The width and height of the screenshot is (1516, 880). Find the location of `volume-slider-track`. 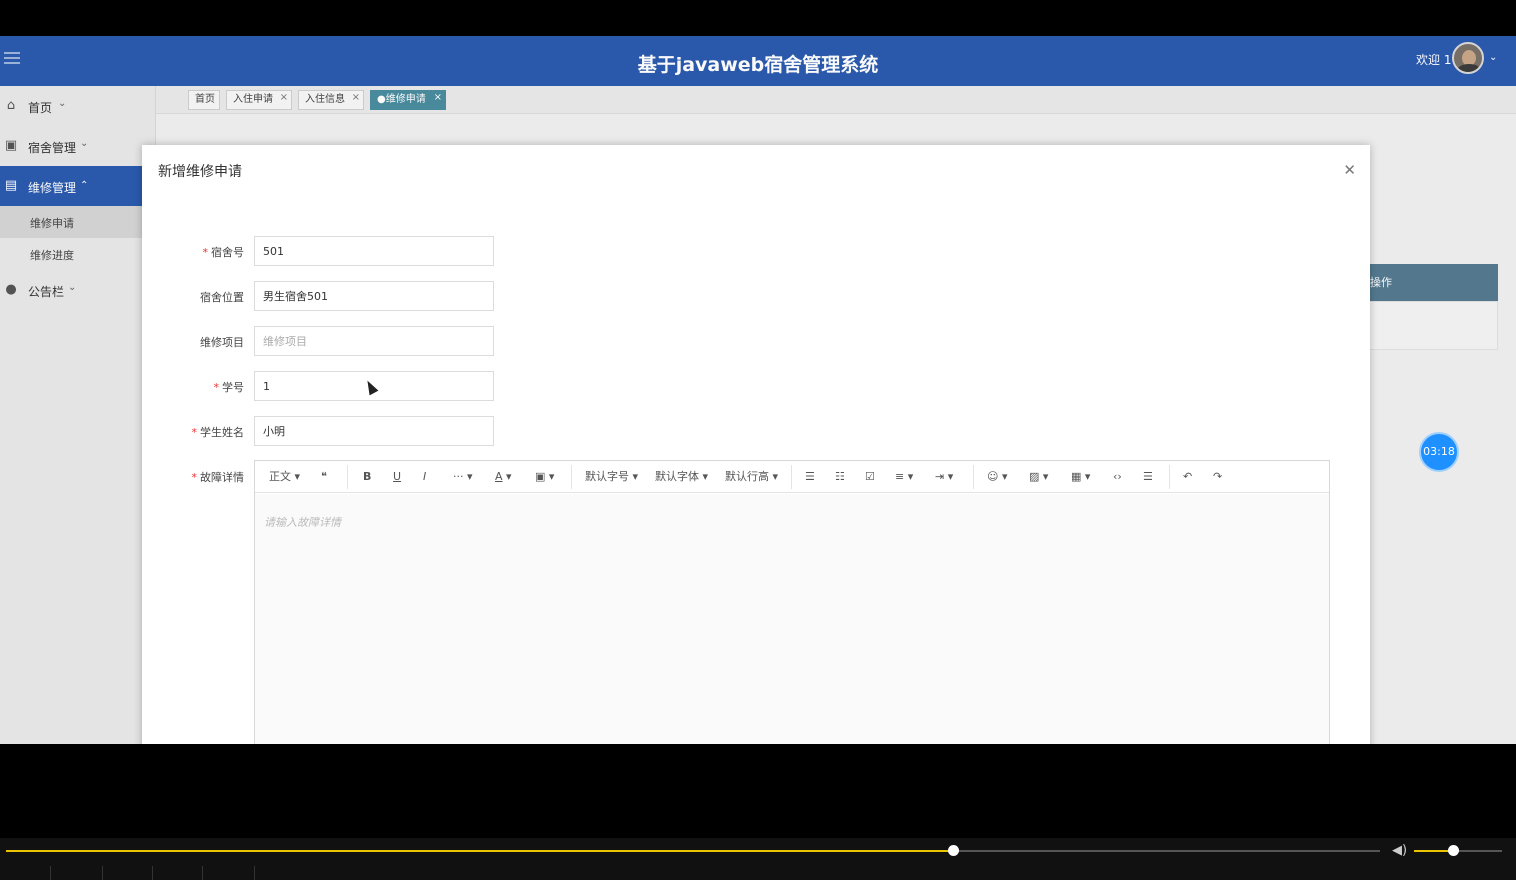

volume-slider-track is located at coordinates (1458, 850).